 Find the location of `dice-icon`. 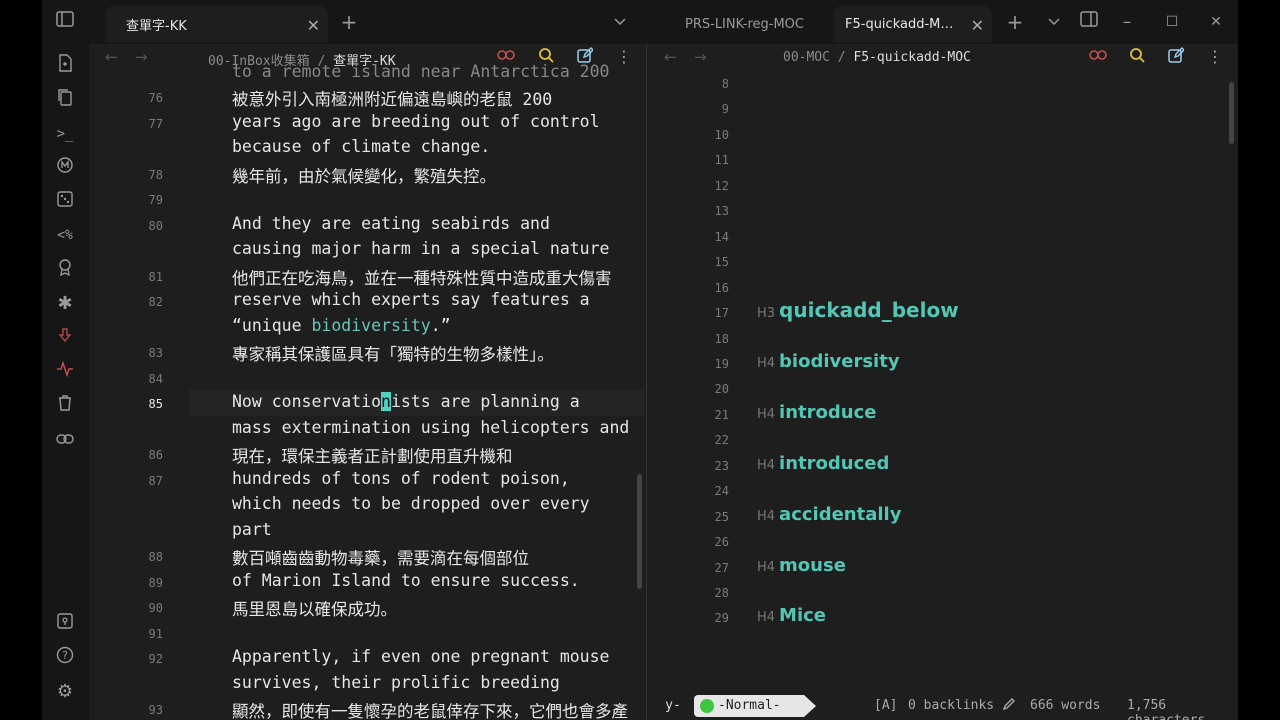

dice-icon is located at coordinates (65, 202).